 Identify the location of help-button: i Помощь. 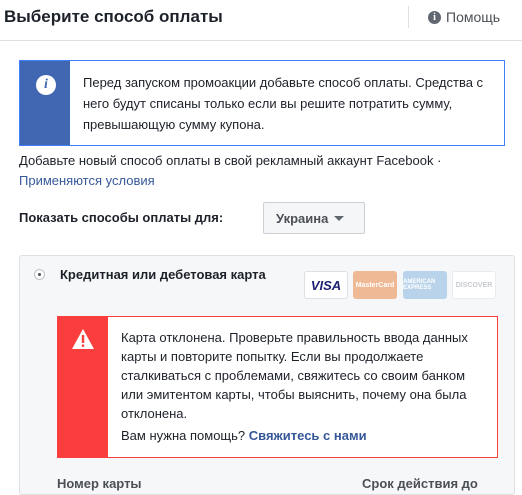
(464, 17).